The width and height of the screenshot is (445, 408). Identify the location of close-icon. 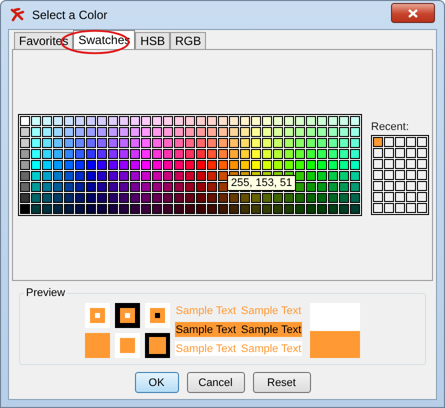
(413, 13).